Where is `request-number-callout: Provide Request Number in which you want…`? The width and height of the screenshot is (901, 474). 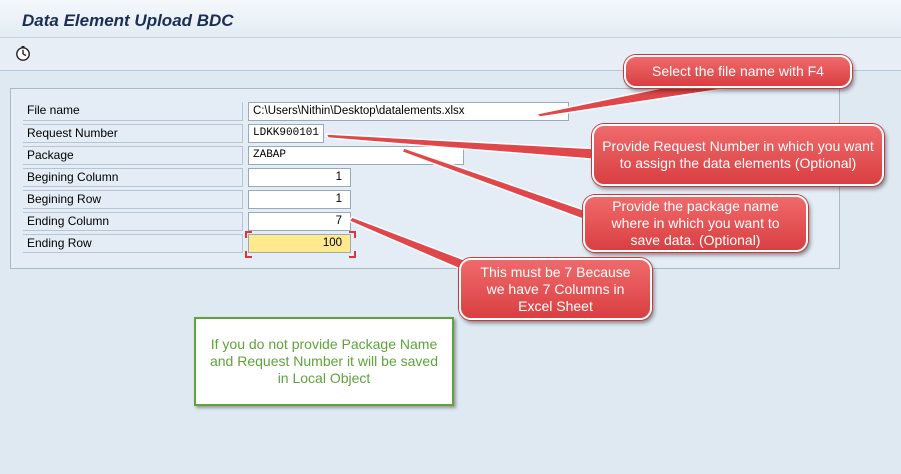
request-number-callout: Provide Request Number in which you want… is located at coordinates (738, 155).